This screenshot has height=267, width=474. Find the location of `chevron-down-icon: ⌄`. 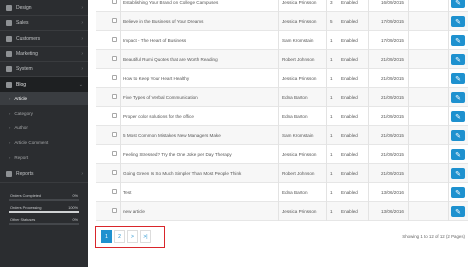

chevron-down-icon: ⌄ is located at coordinates (80, 84).